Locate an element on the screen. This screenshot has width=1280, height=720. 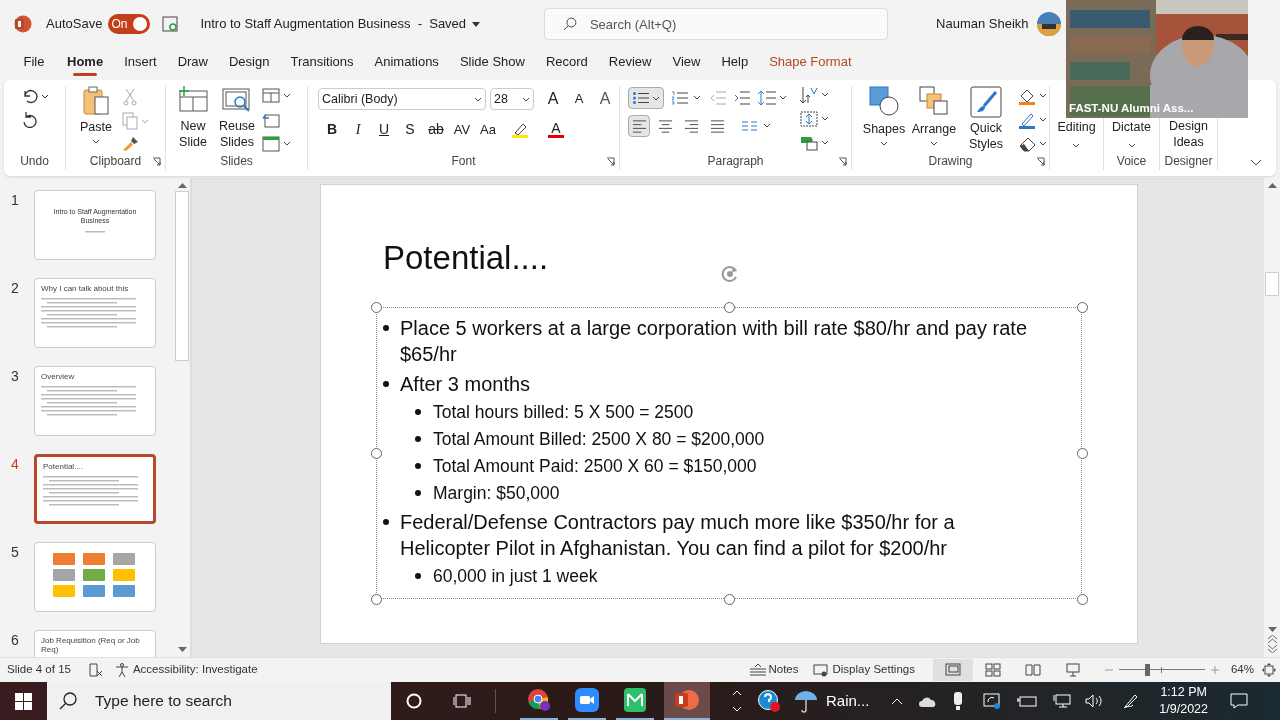
dictate-button: Dictate is located at coordinates (1131, 133).